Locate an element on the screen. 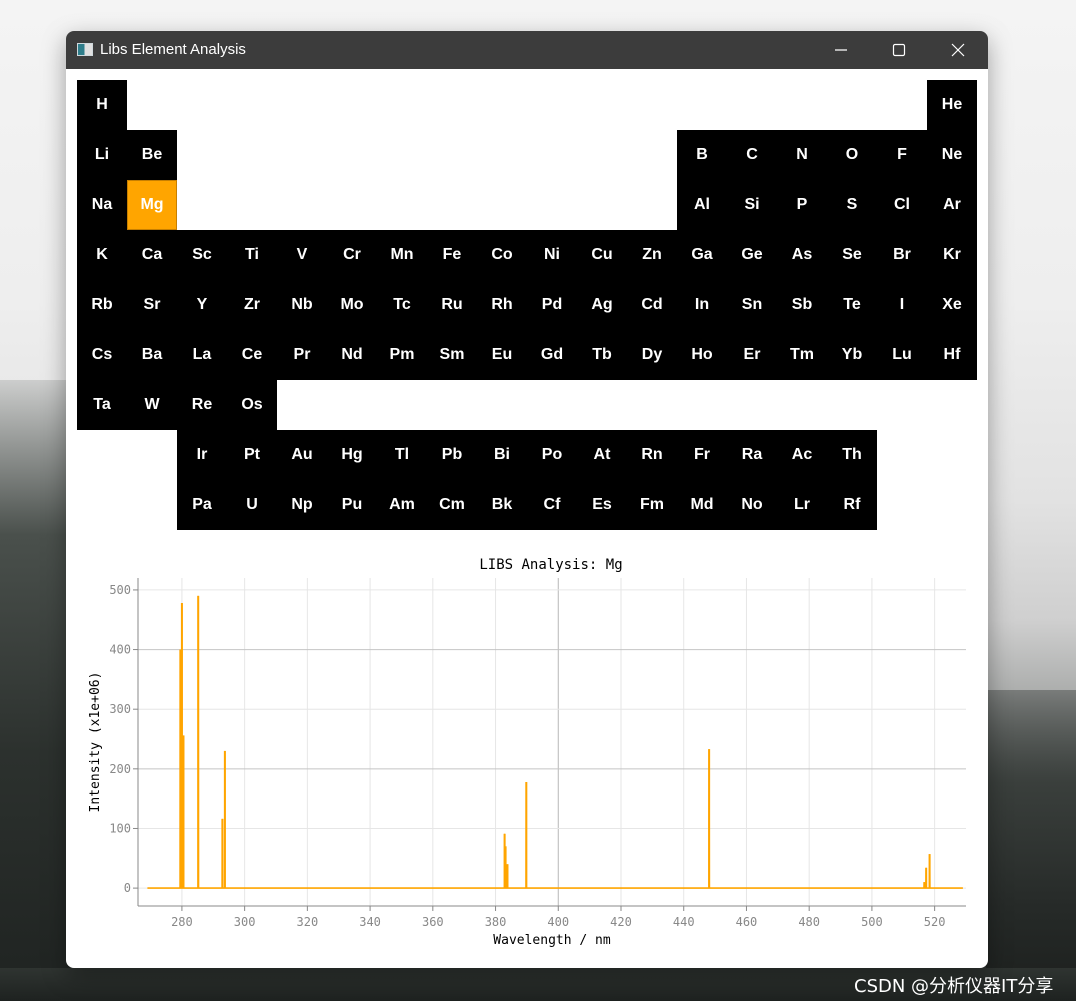 This screenshot has width=1076, height=1001. element-cu: Cu is located at coordinates (602, 255).